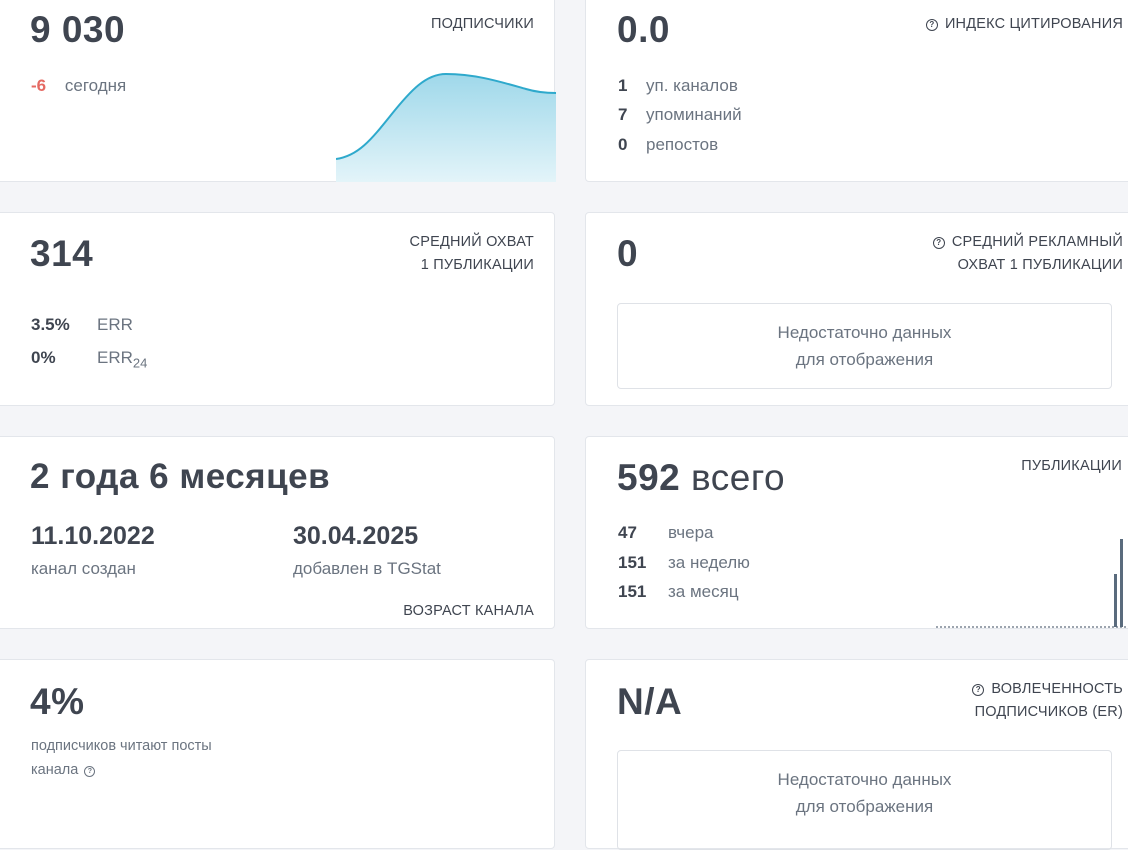 This screenshot has height=850, width=1128. I want to click on readers-value: 4%, so click(57, 701).